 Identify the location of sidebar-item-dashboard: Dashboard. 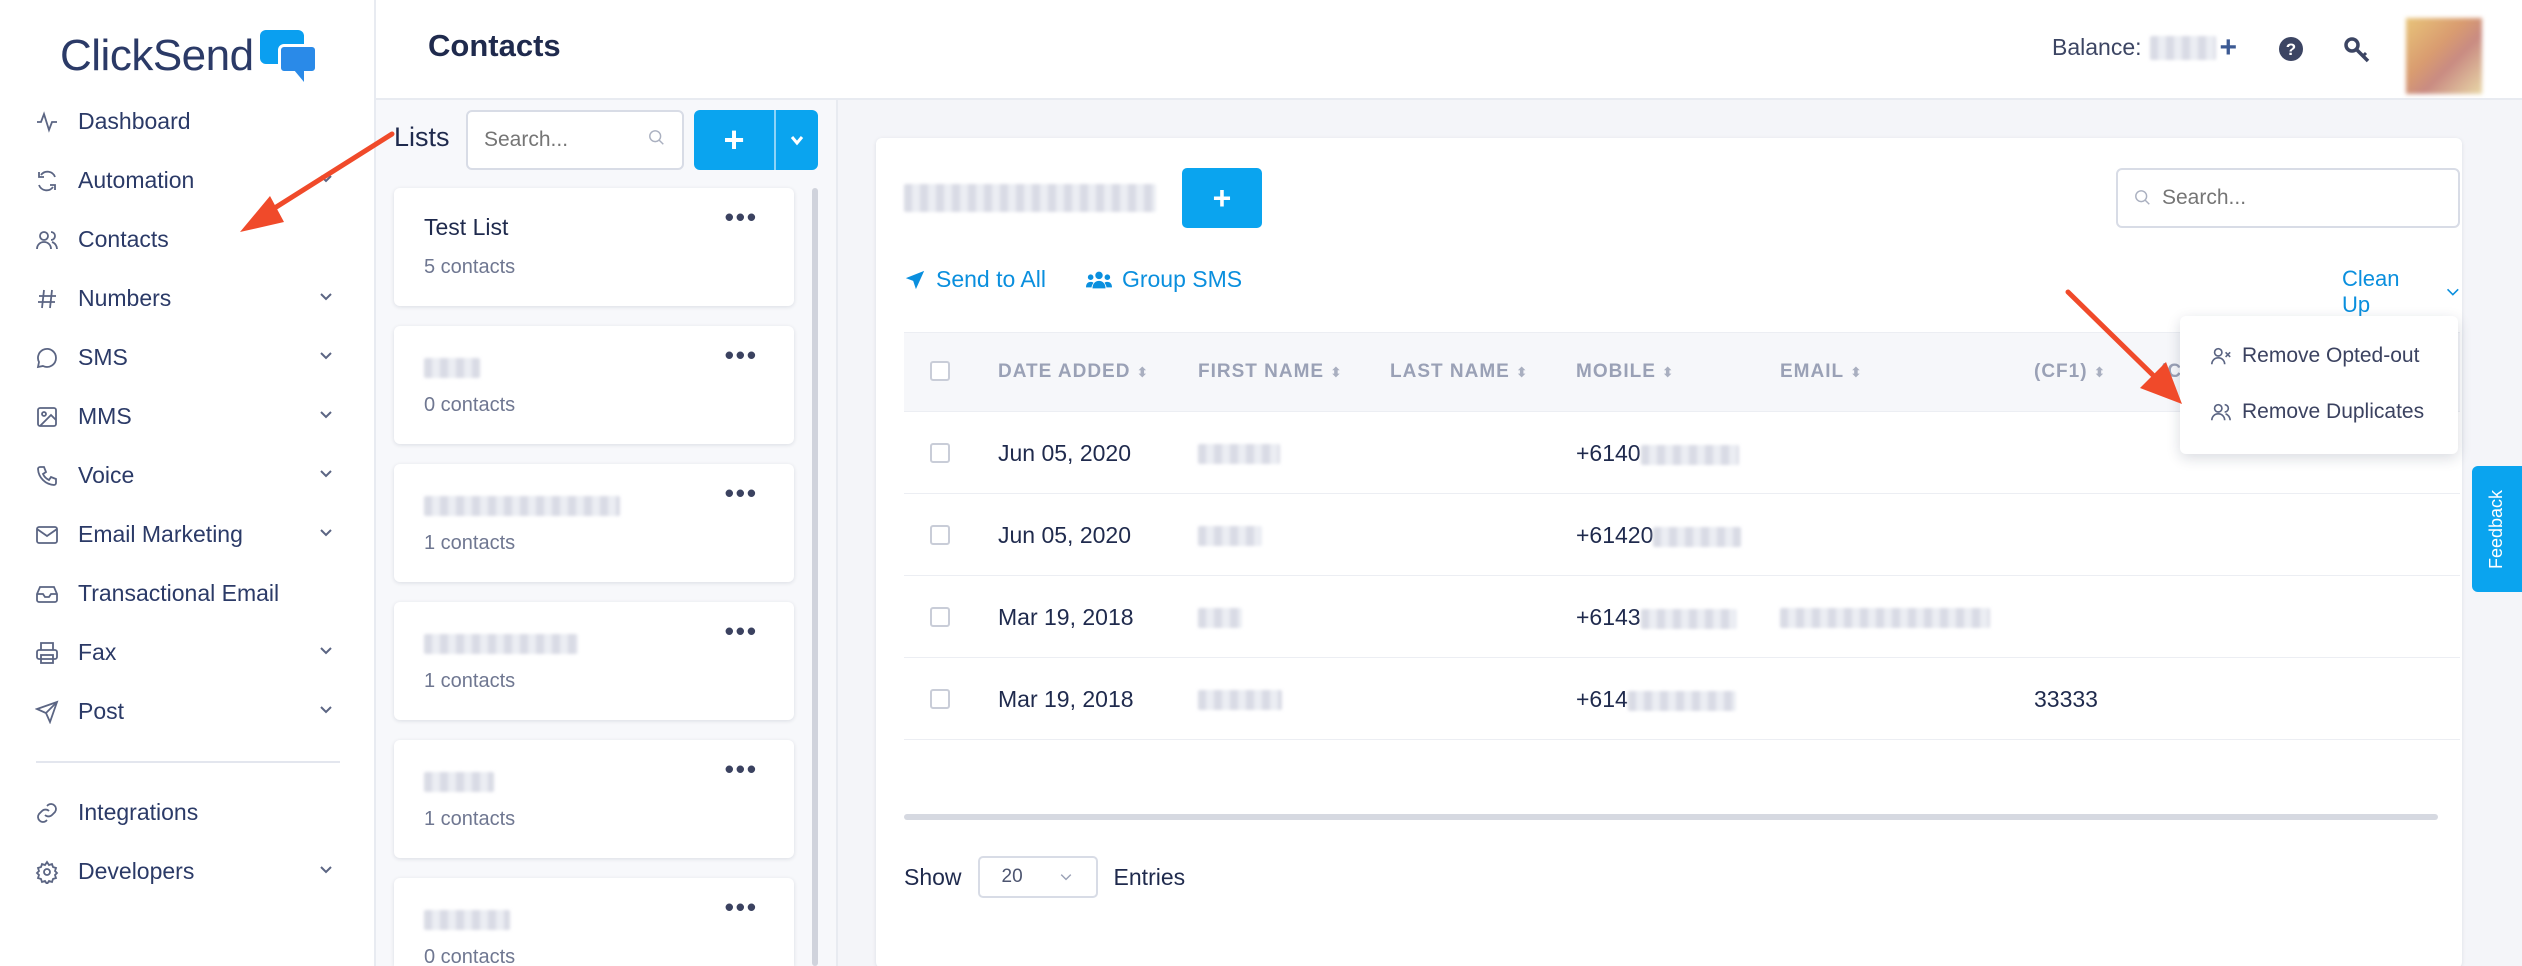
(188, 121).